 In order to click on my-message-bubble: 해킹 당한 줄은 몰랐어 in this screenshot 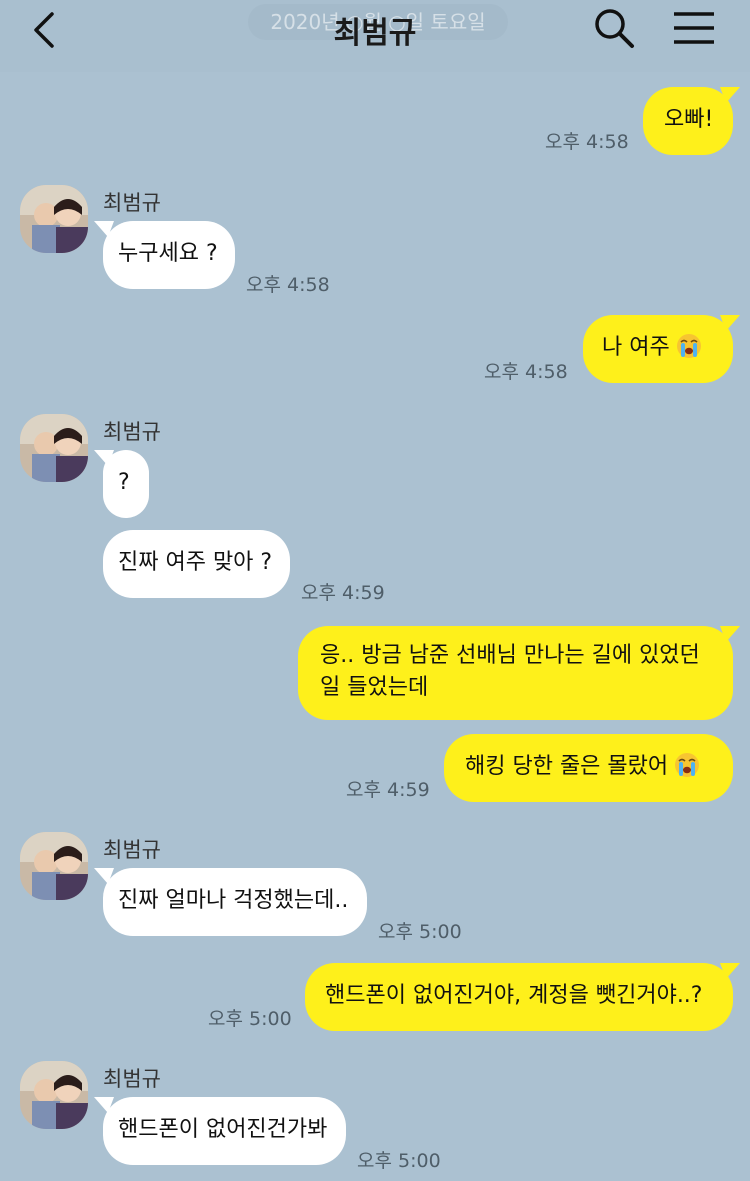, I will do `click(588, 768)`.